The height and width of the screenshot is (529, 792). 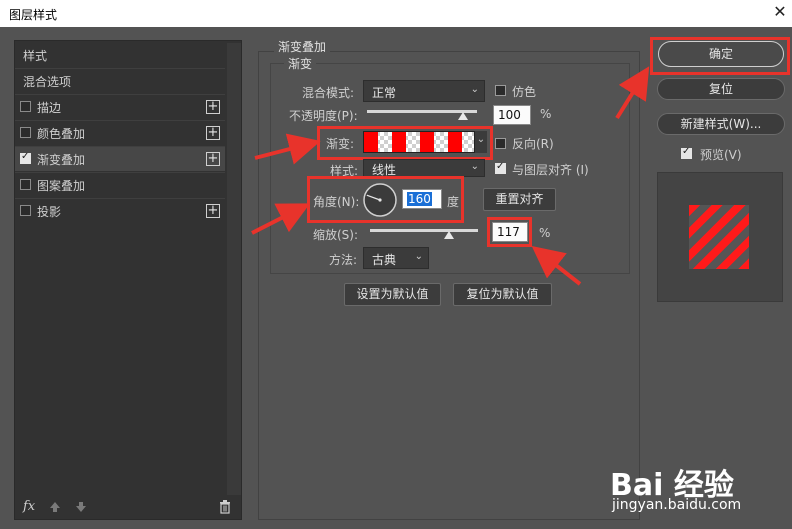 I want to click on watermark-url: jingyan.baidu.com, so click(x=677, y=505).